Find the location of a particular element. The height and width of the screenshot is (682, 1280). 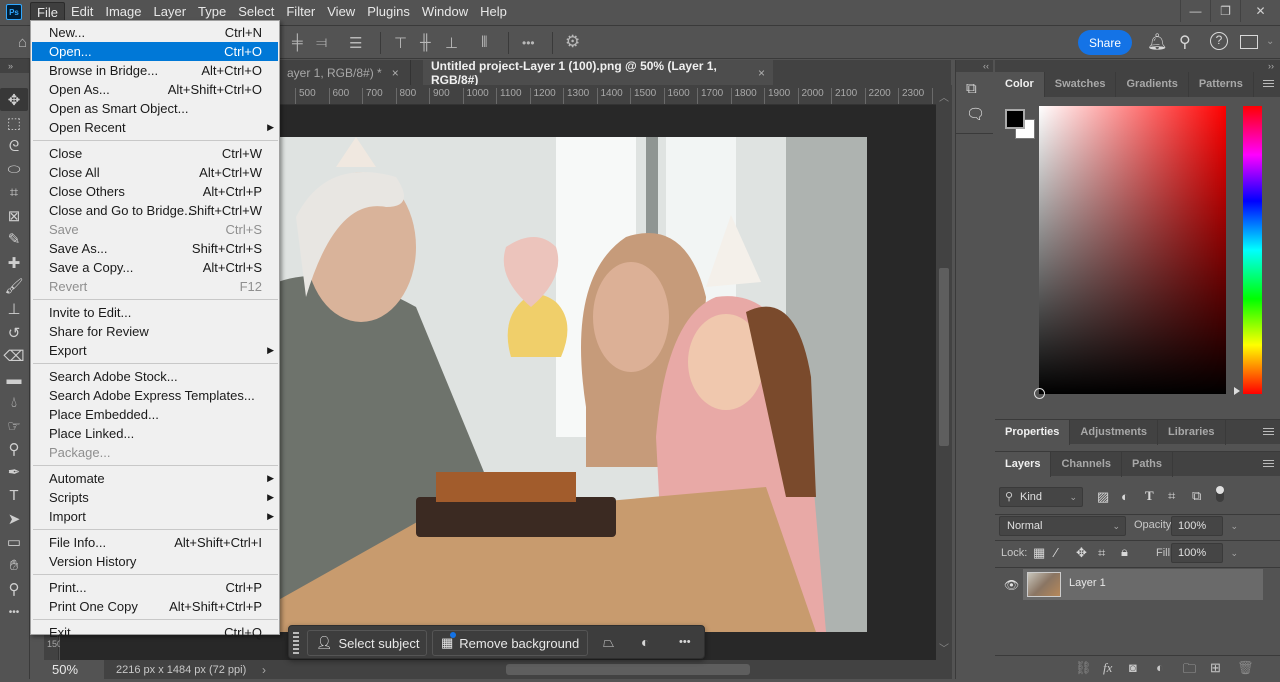

zoom-tool-icon: ⚲ is located at coordinates (14, 588).